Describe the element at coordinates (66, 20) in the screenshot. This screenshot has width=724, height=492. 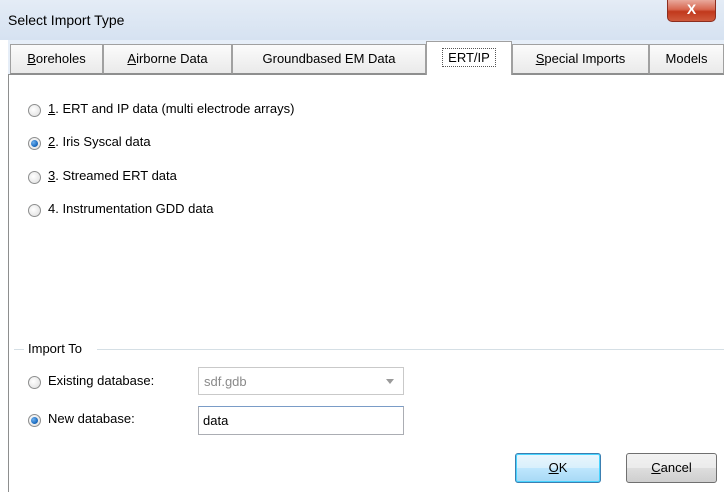
I see `window-title: Select Import Type` at that location.